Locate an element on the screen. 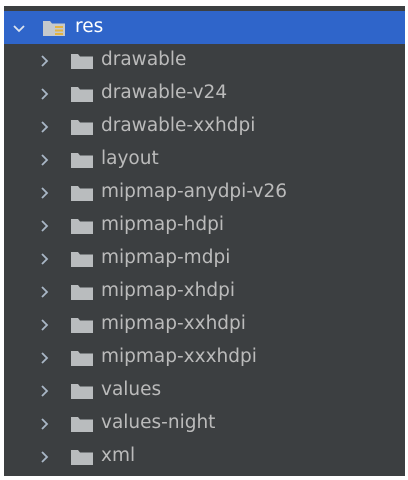  tree-node-label: res is located at coordinates (89, 27).